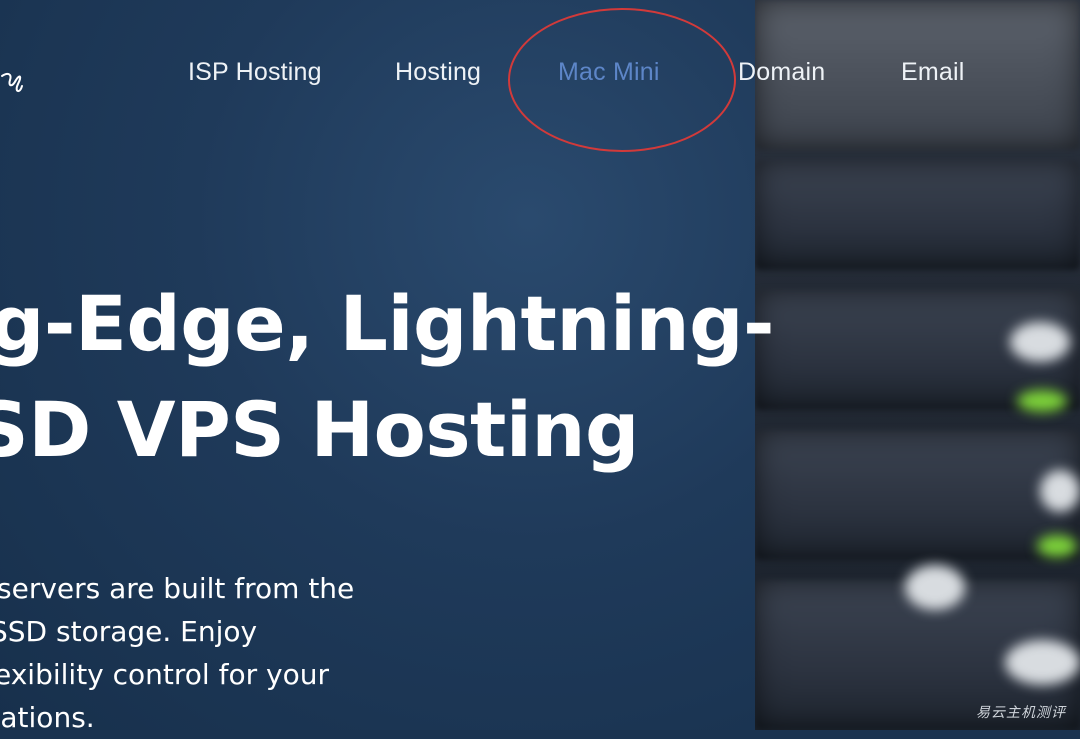 Image resolution: width=1080 pixels, height=739 pixels. Describe the element at coordinates (609, 72) in the screenshot. I see `nav-item-mac-mini: Mac Mini` at that location.